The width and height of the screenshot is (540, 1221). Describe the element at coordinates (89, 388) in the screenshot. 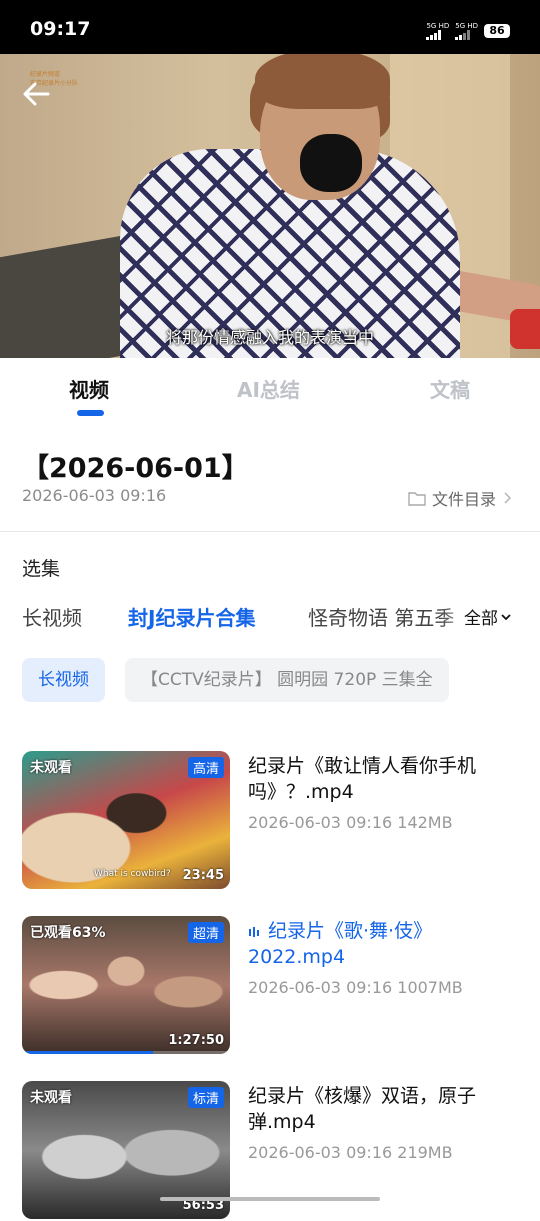

I see `tab-video: 视频` at that location.